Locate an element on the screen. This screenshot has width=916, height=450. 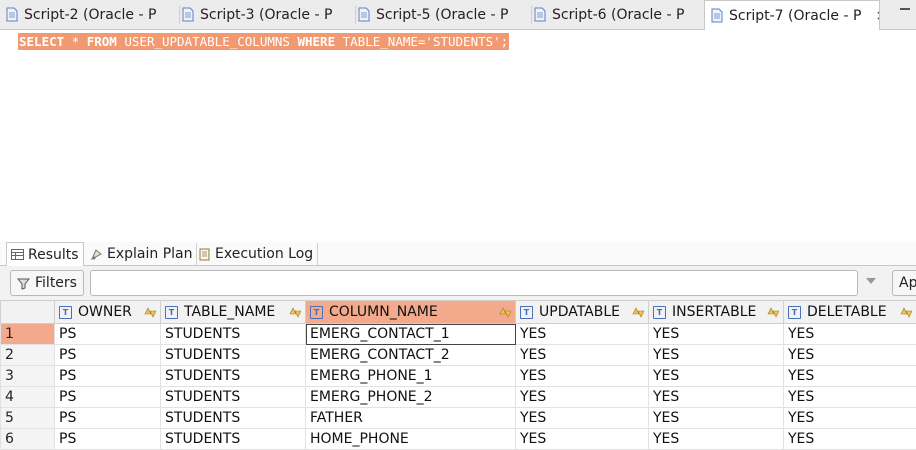
tab-label: Script-2 (Oracle - P is located at coordinates (90, 15).